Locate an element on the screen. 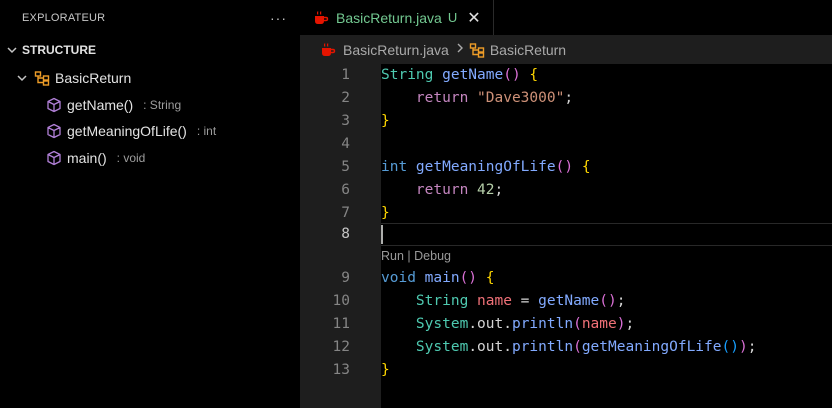 The width and height of the screenshot is (832, 408). code-line: 8 is located at coordinates (566, 234).